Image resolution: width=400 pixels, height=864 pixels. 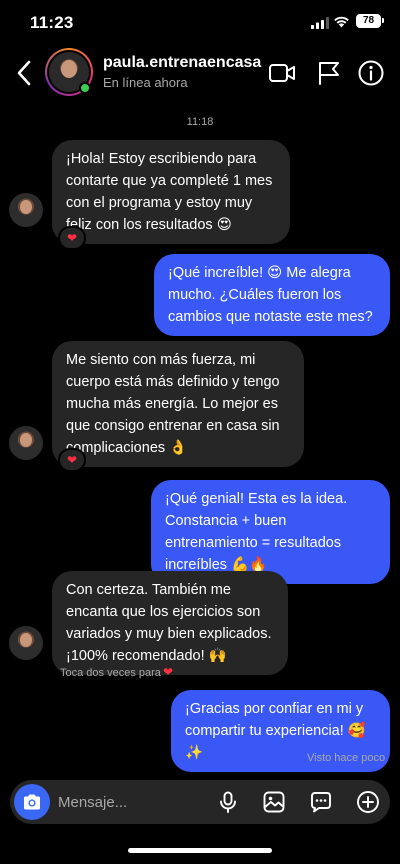 What do you see at coordinates (274, 802) in the screenshot?
I see `gallery-icon` at bounding box center [274, 802].